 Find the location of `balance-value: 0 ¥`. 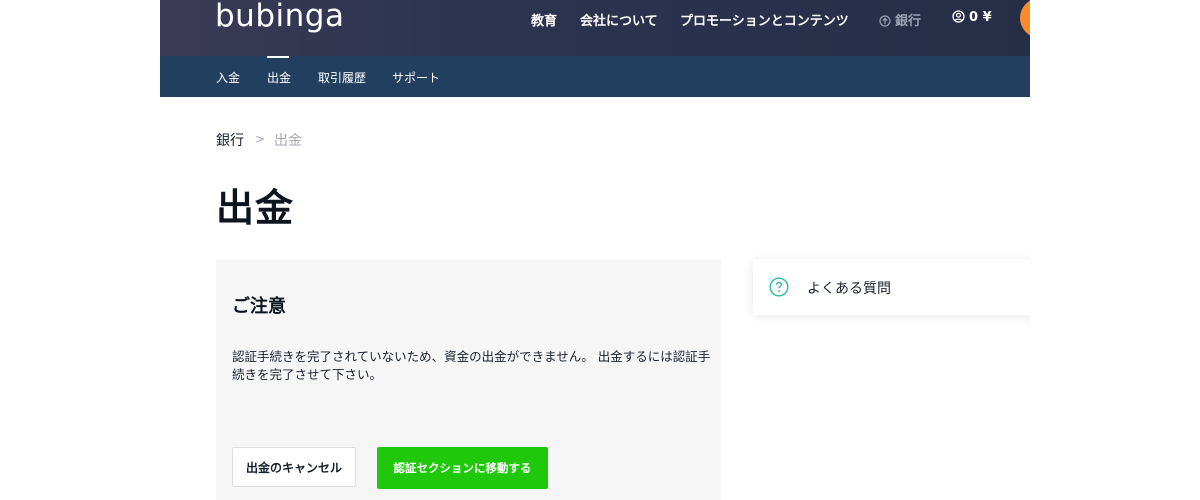

balance-value: 0 ¥ is located at coordinates (980, 17).